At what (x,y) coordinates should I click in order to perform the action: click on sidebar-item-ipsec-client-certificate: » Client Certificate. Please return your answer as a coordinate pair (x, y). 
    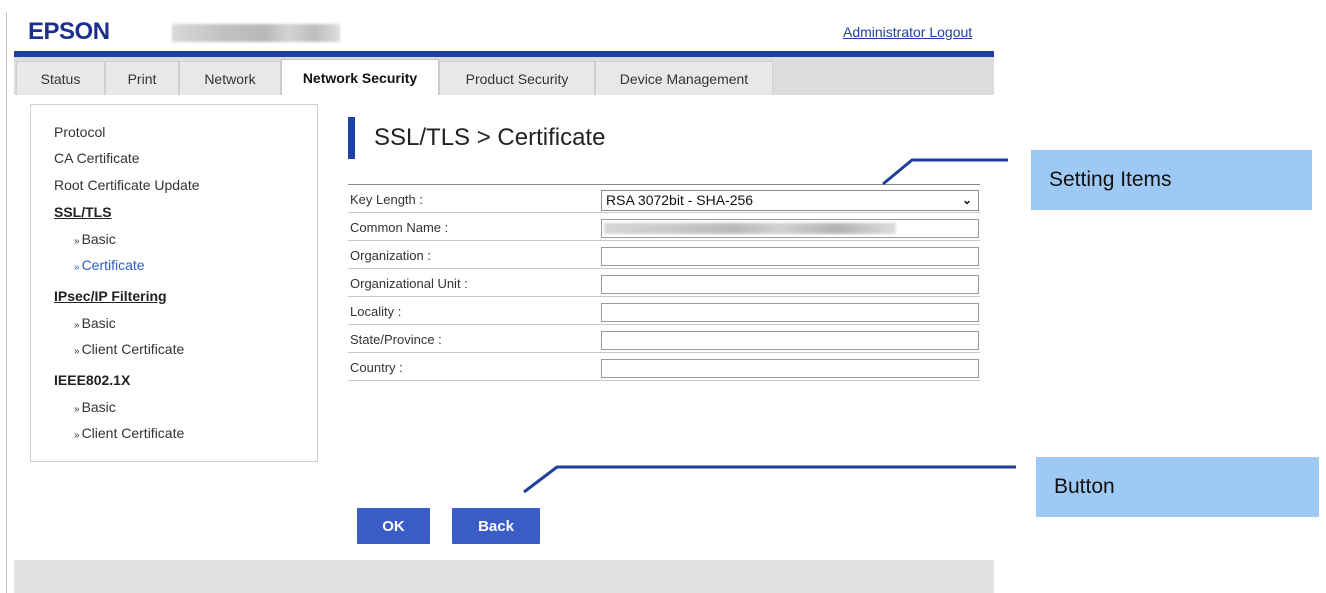
    Looking at the image, I should click on (129, 349).